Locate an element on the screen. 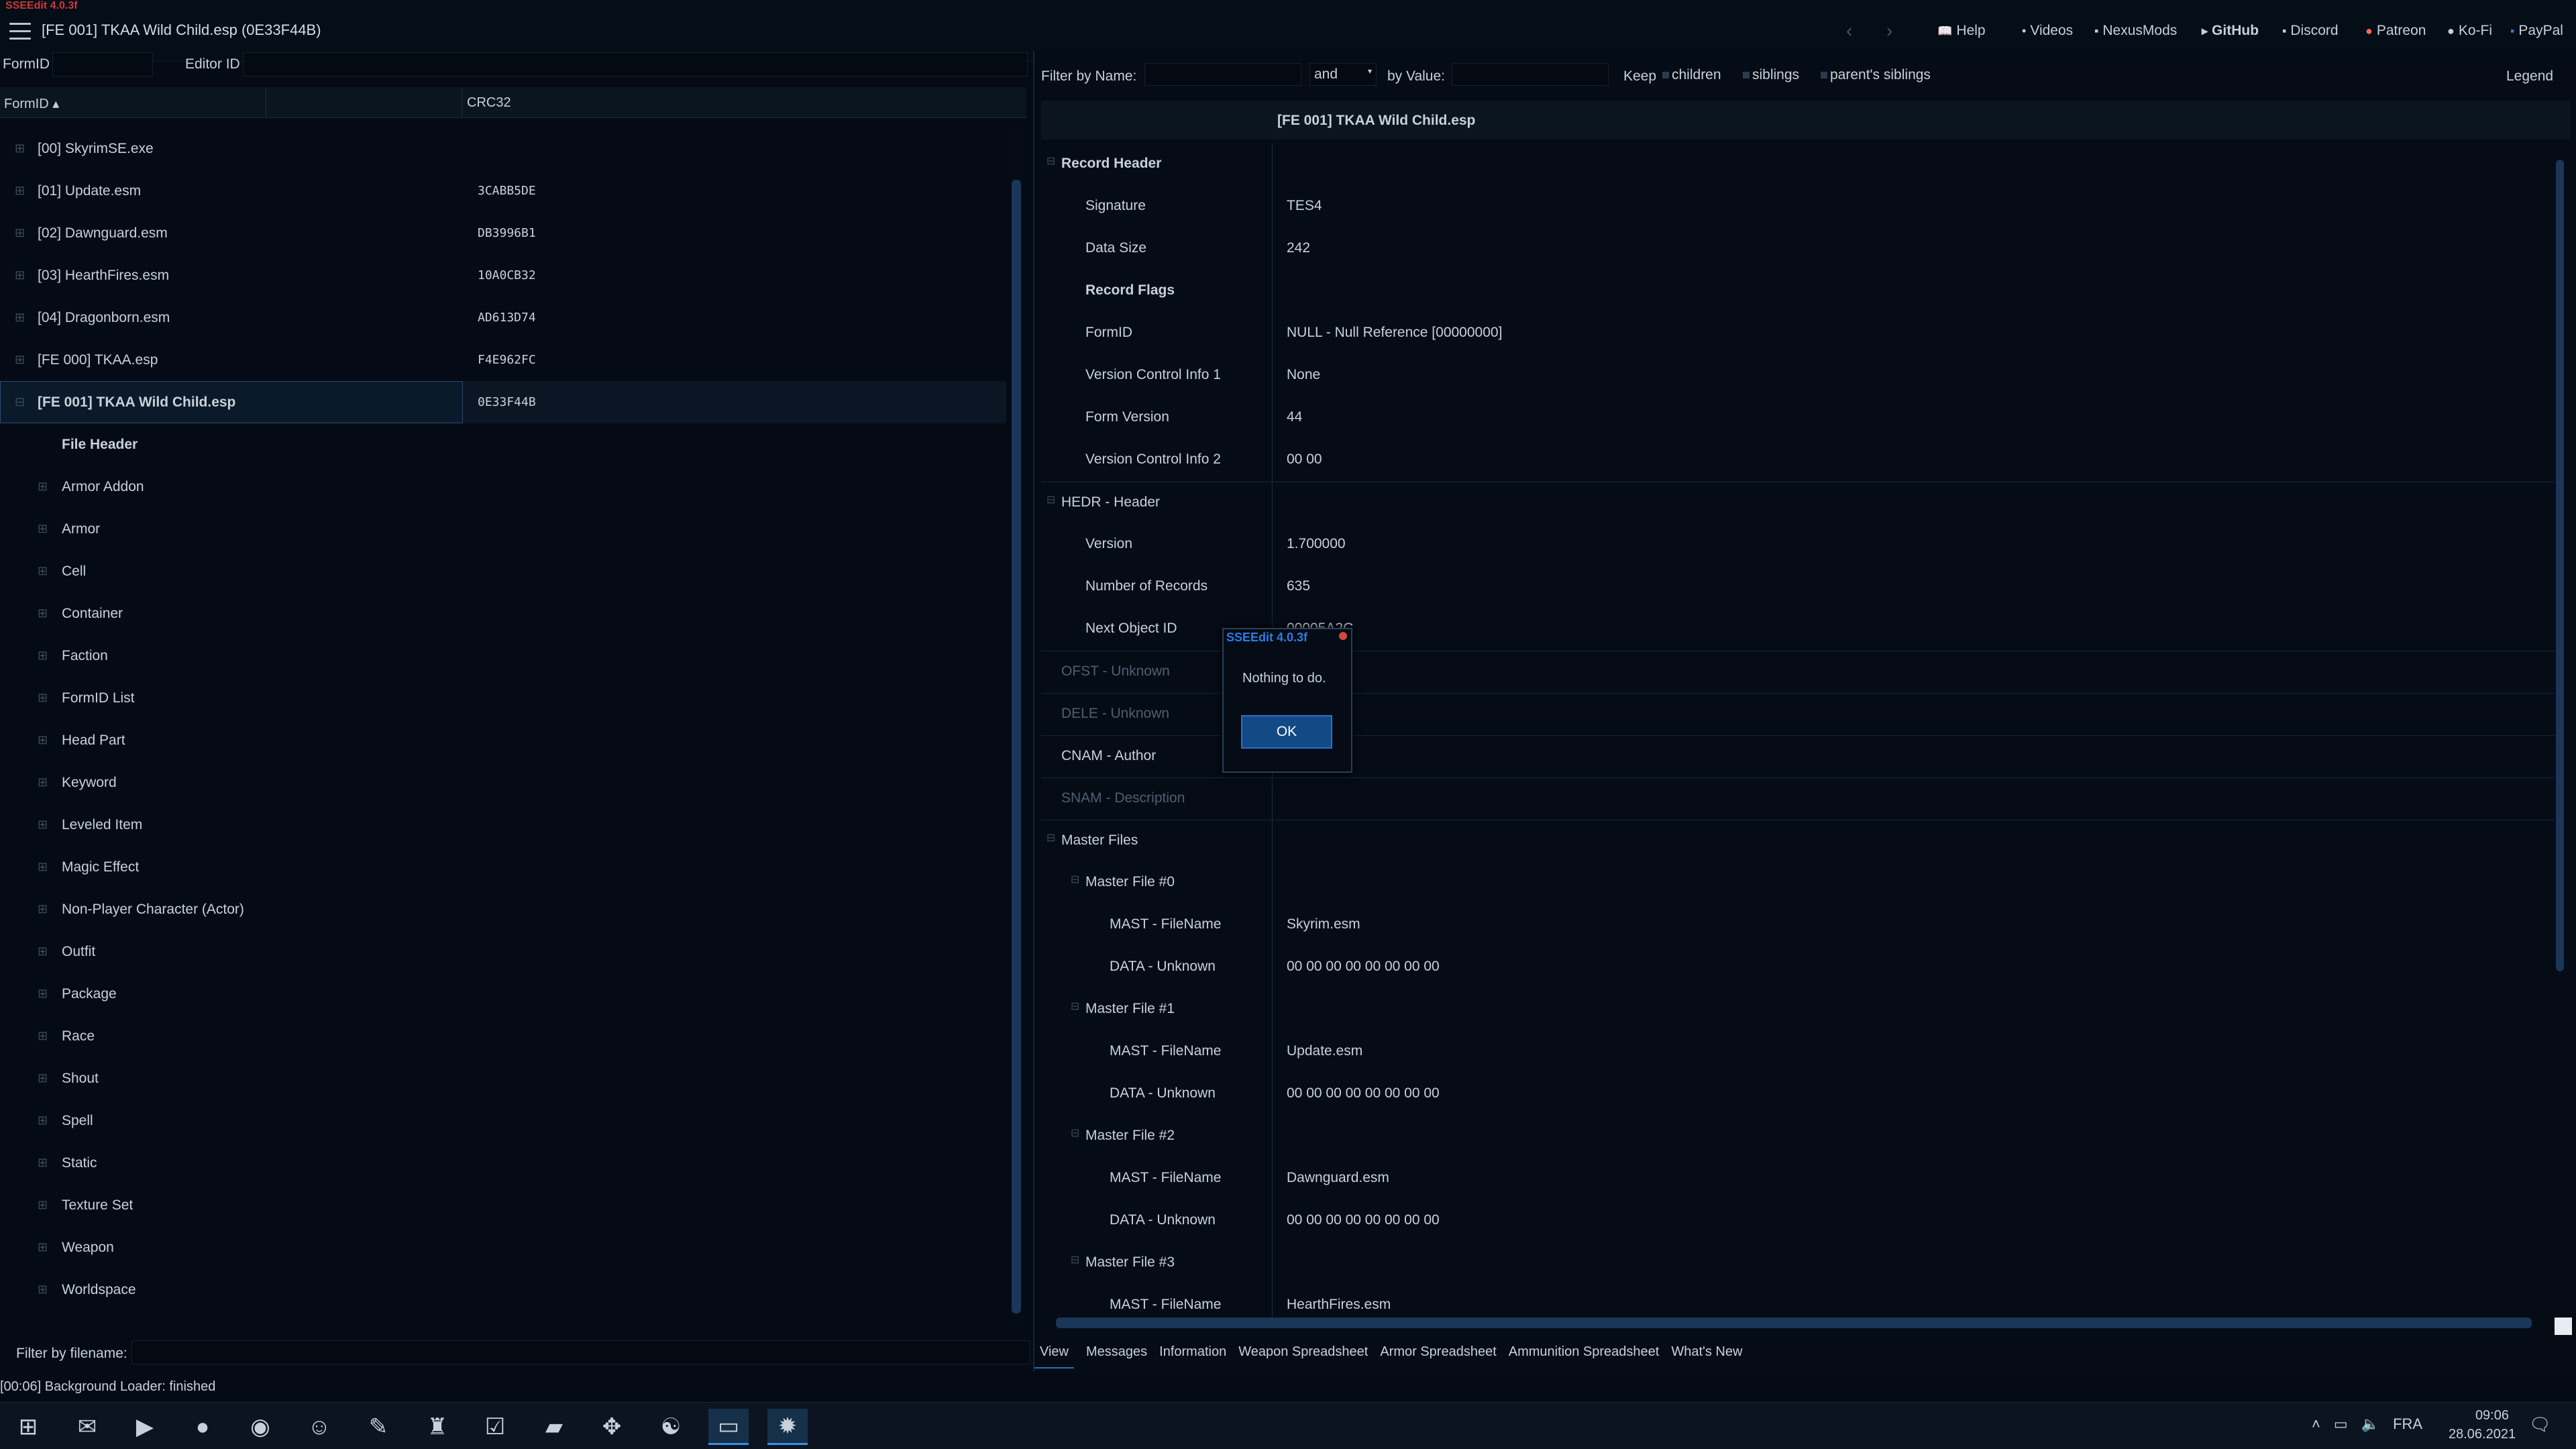 The image size is (2576, 1449). tab-armor-spreadsheet: Armor Spreadsheet is located at coordinates (1438, 1356).